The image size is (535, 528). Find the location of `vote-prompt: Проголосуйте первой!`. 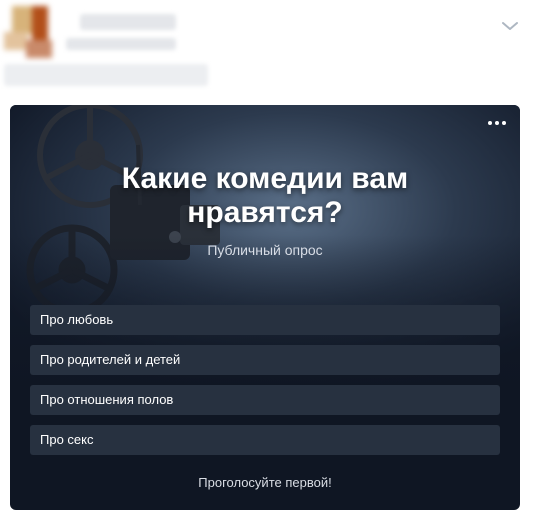

vote-prompt: Проголосуйте первой! is located at coordinates (265, 482).